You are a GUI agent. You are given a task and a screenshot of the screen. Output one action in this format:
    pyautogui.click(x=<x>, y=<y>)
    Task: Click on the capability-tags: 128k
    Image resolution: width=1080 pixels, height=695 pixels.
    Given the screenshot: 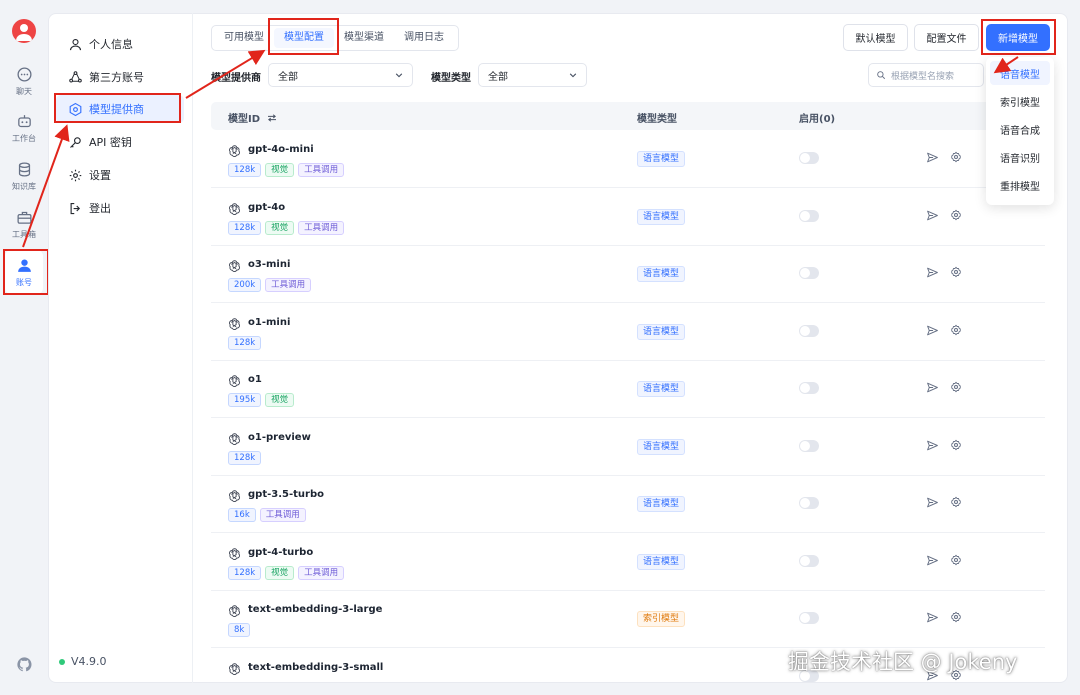 What is the action you would take?
    pyautogui.click(x=245, y=457)
    